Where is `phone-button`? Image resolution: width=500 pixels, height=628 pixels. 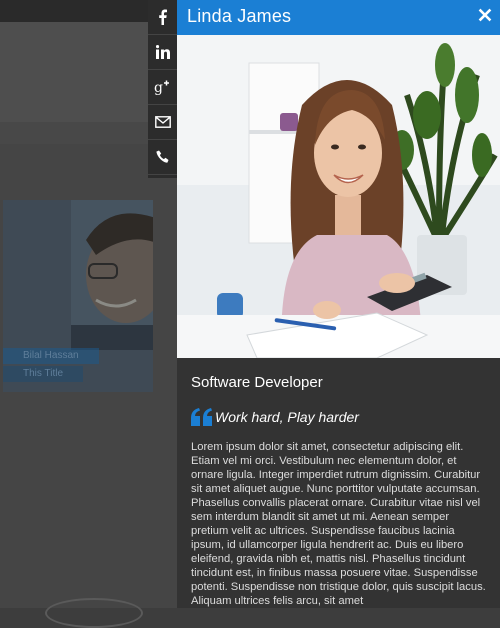
phone-button is located at coordinates (162, 157).